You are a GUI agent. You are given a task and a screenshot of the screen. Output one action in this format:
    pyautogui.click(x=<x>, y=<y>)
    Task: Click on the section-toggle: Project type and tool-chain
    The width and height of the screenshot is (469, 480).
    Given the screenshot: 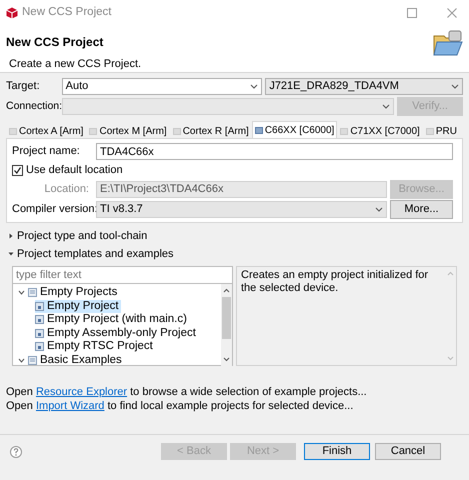 What is the action you would take?
    pyautogui.click(x=82, y=236)
    